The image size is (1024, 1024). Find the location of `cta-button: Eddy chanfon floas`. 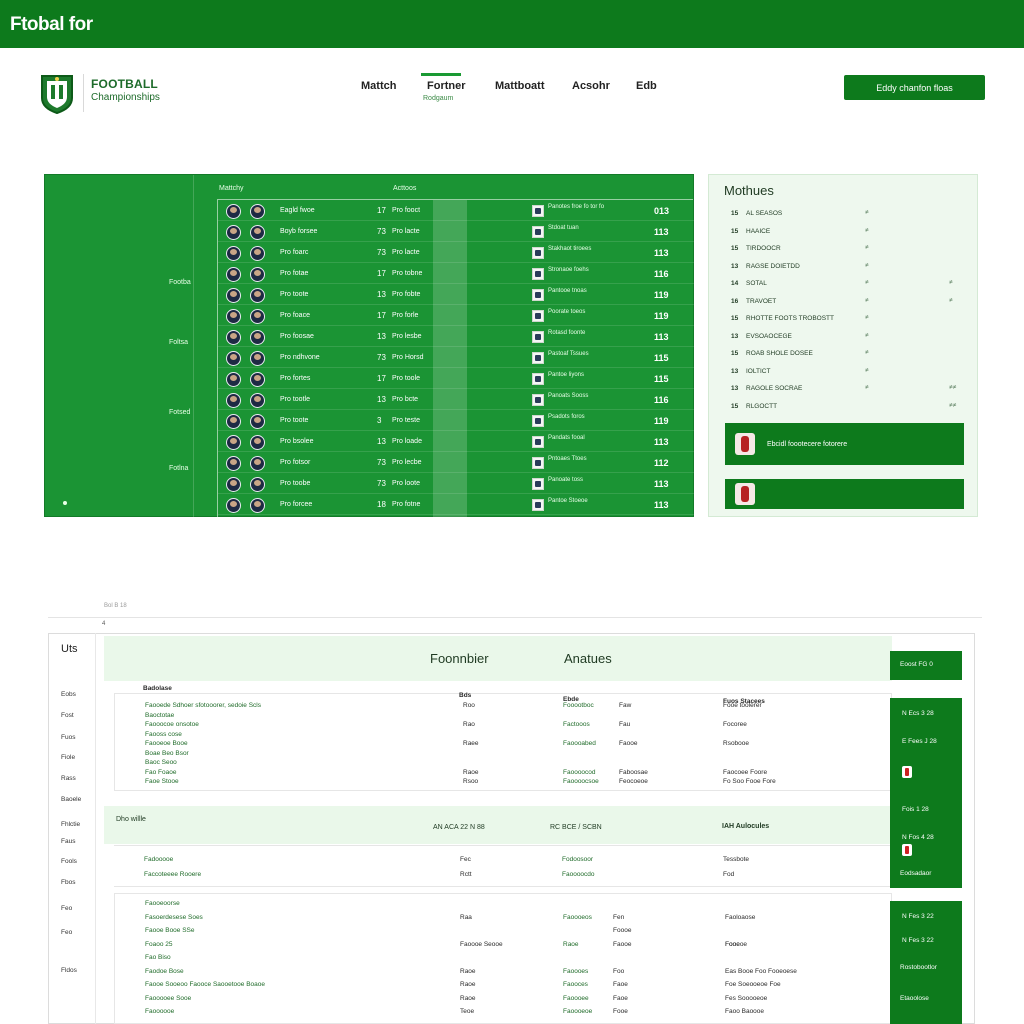

cta-button: Eddy chanfon floas is located at coordinates (914, 87).